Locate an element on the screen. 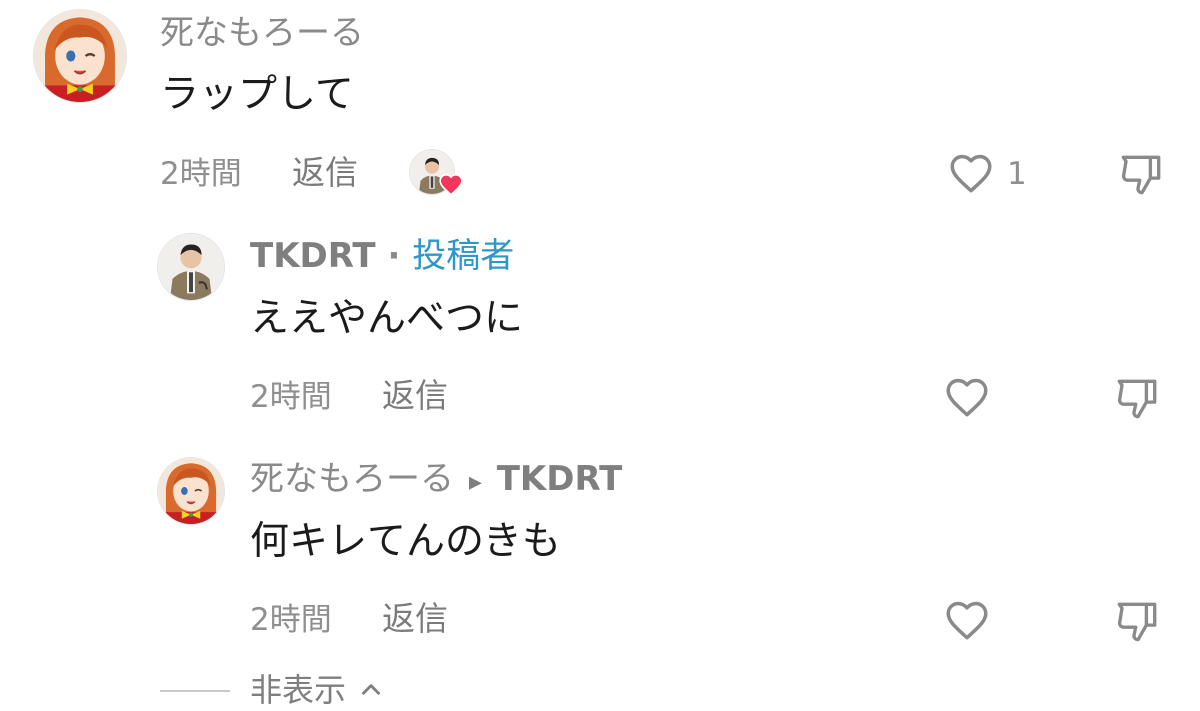  comment-text: ラップして is located at coordinates (257, 94).